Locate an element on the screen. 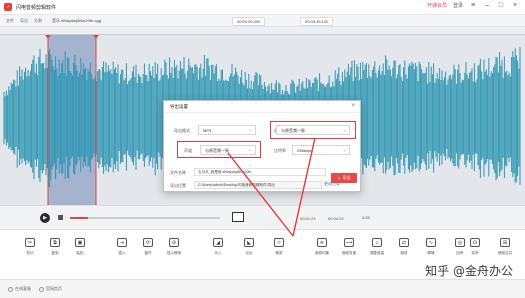 The height and width of the screenshot is (298, 525). copy-icon: ⧉ is located at coordinates (55, 242).